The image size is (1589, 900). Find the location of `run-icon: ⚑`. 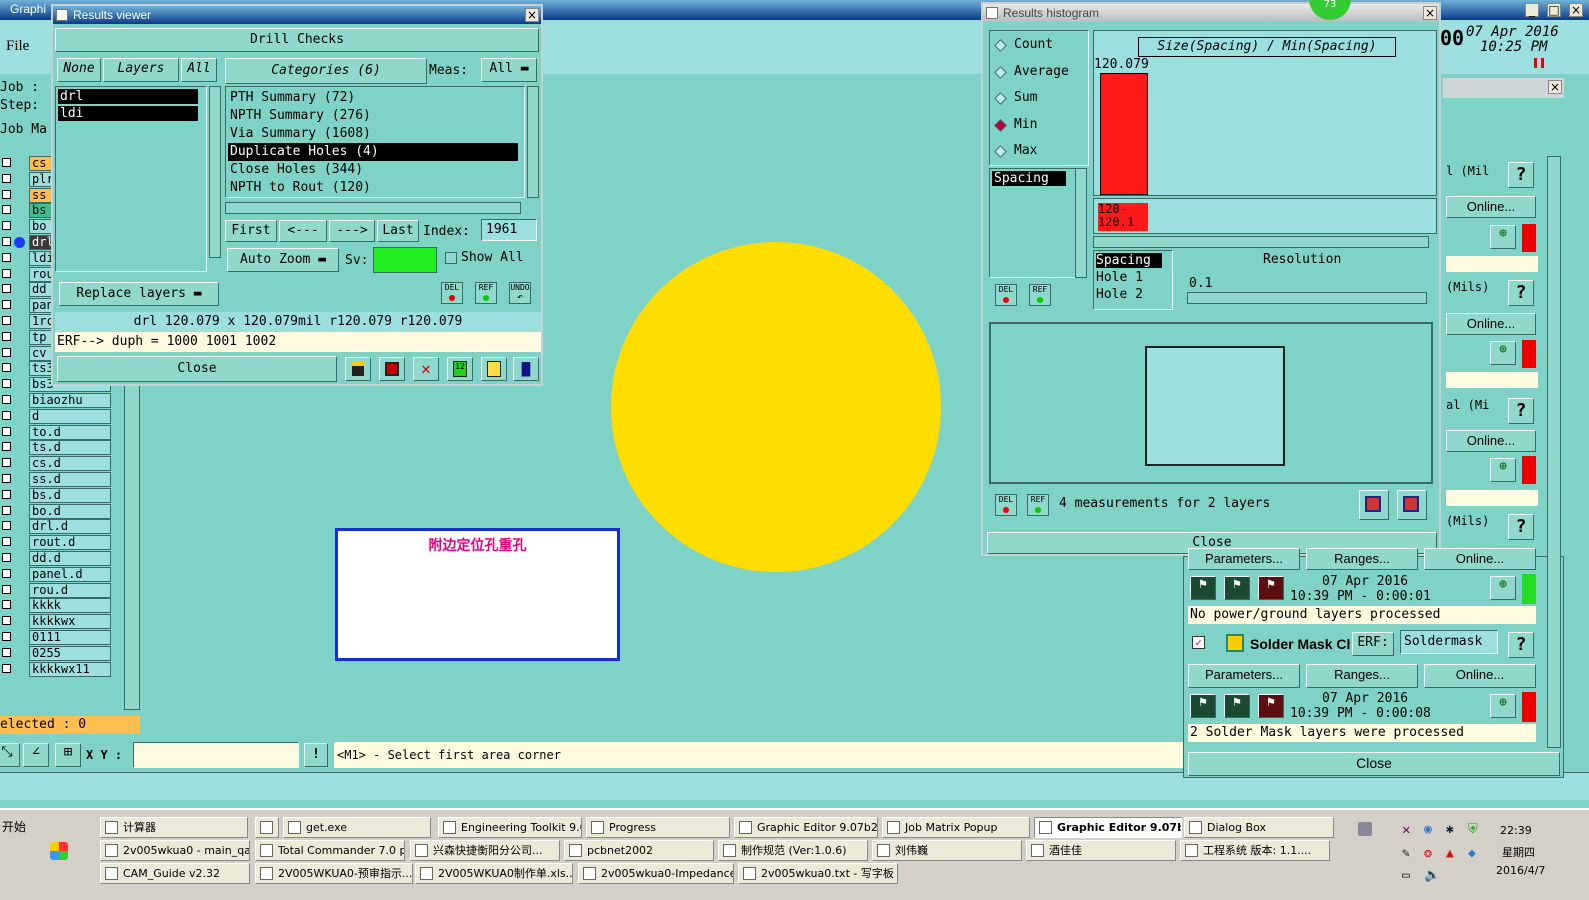

run-icon: ⚑ is located at coordinates (1203, 706).